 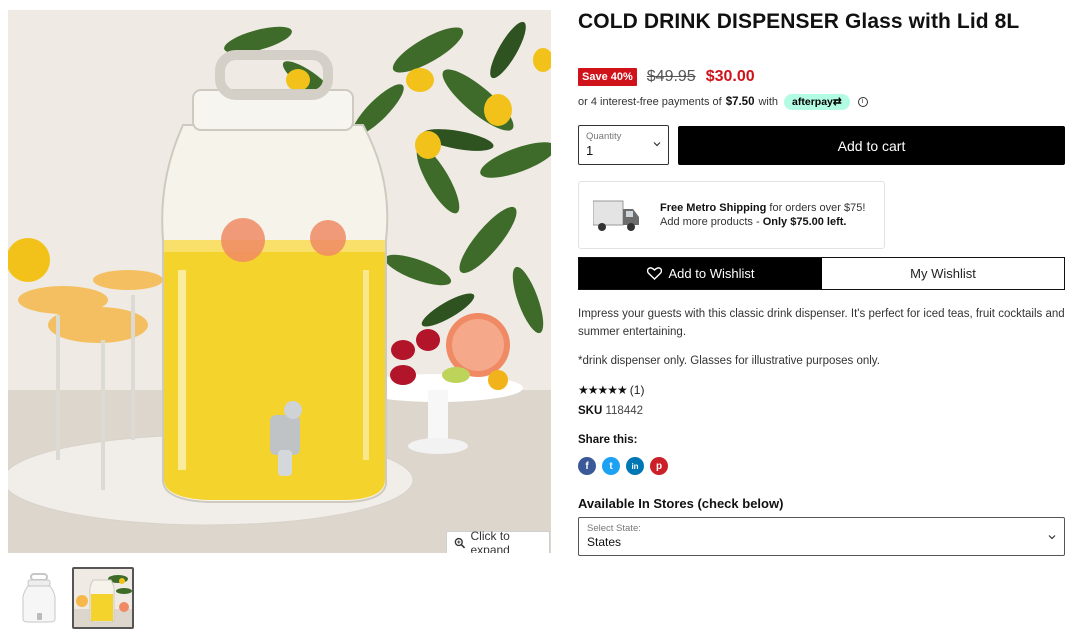 What do you see at coordinates (616, 215) in the screenshot?
I see `truck-icon` at bounding box center [616, 215].